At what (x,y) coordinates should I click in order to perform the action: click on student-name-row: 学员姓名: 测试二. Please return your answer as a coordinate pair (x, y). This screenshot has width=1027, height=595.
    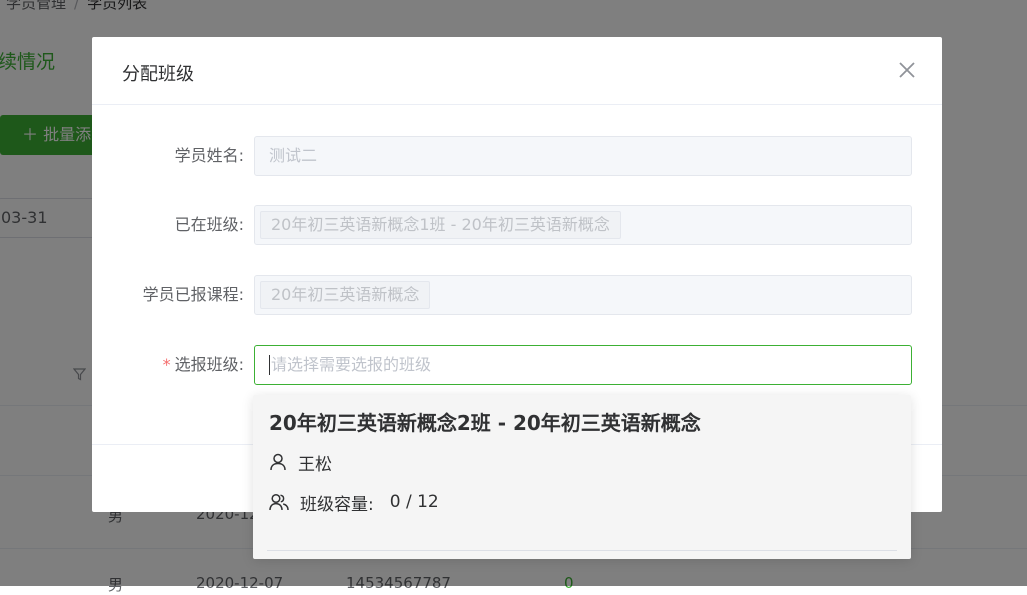
    Looking at the image, I should click on (517, 156).